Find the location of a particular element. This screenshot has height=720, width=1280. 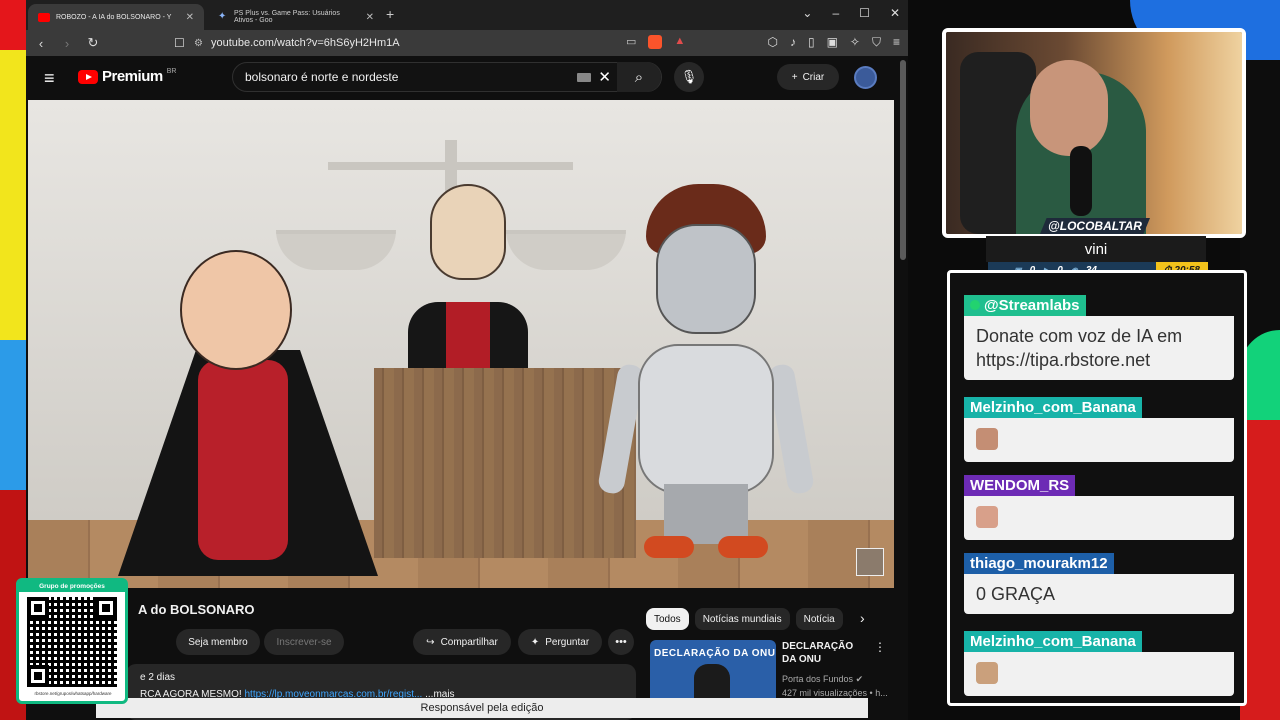

recommended-title: DECLARAÇÃO DA ONU is located at coordinates (824, 653).